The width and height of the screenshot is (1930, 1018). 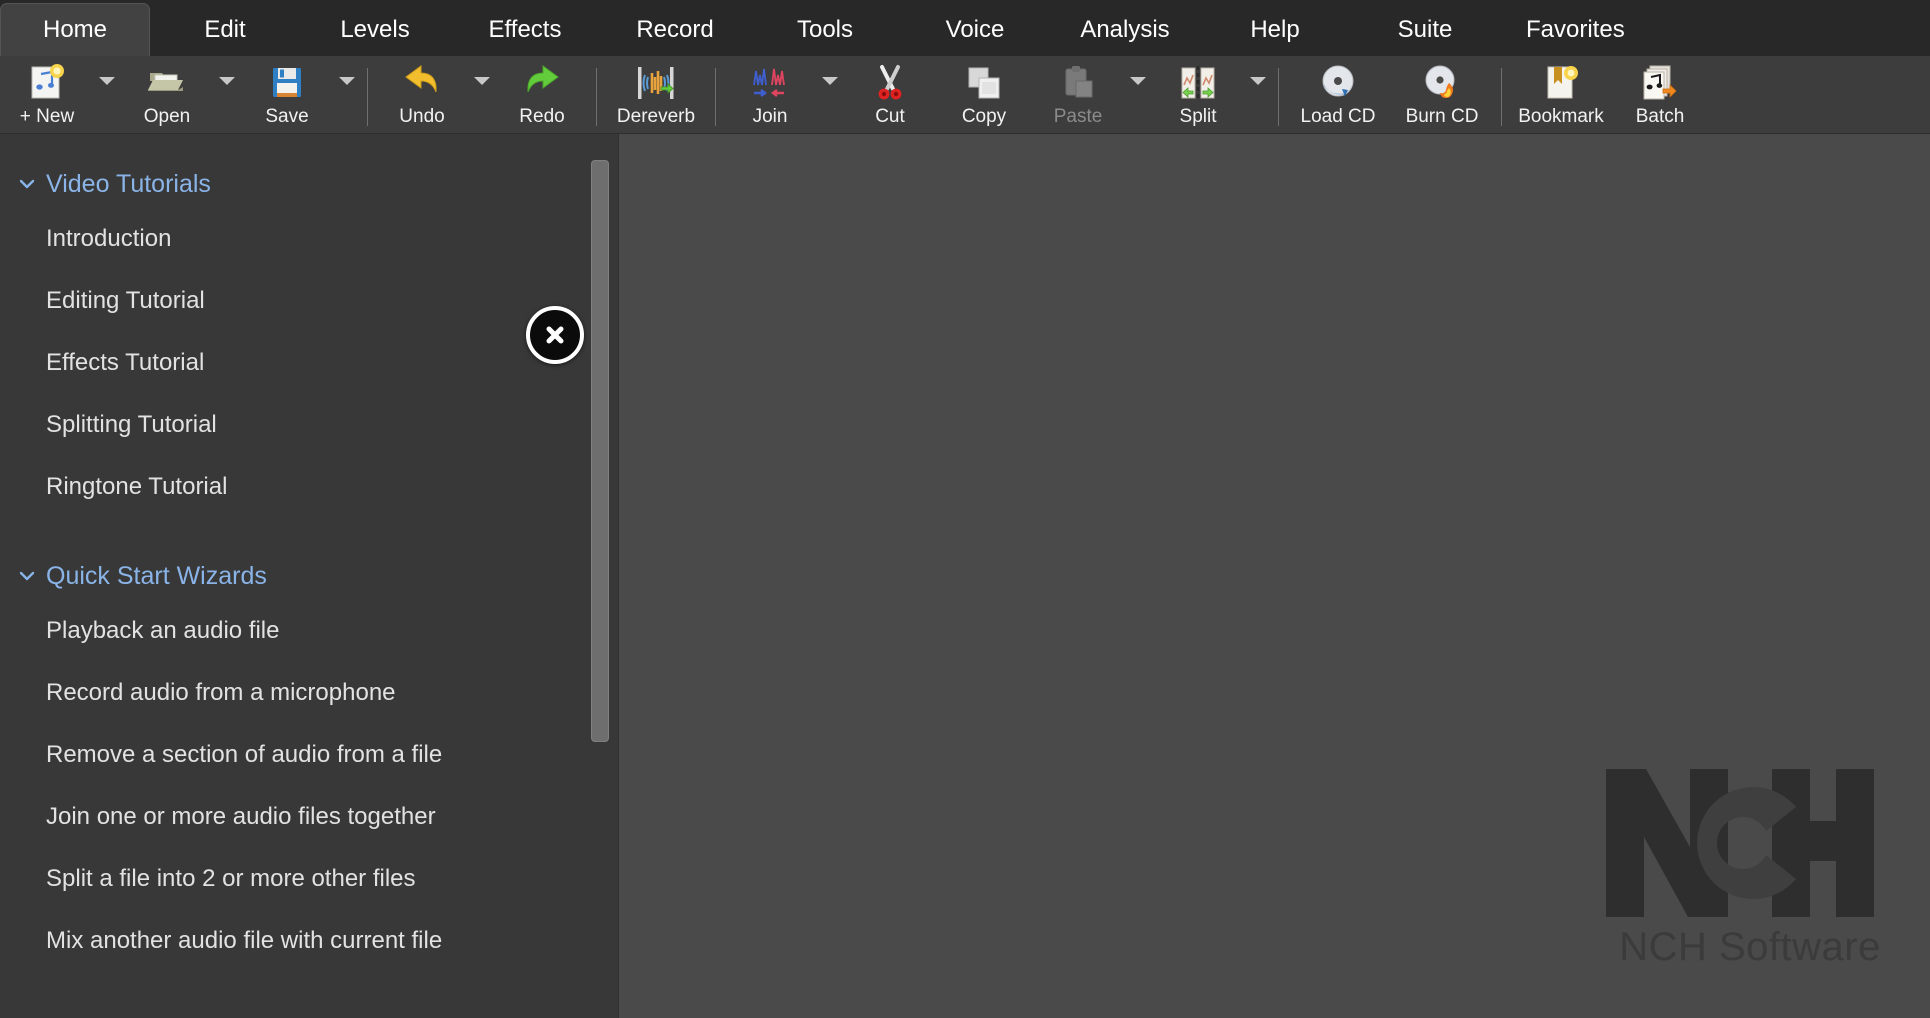 What do you see at coordinates (542, 116) in the screenshot?
I see `toolbar-label: Redo` at bounding box center [542, 116].